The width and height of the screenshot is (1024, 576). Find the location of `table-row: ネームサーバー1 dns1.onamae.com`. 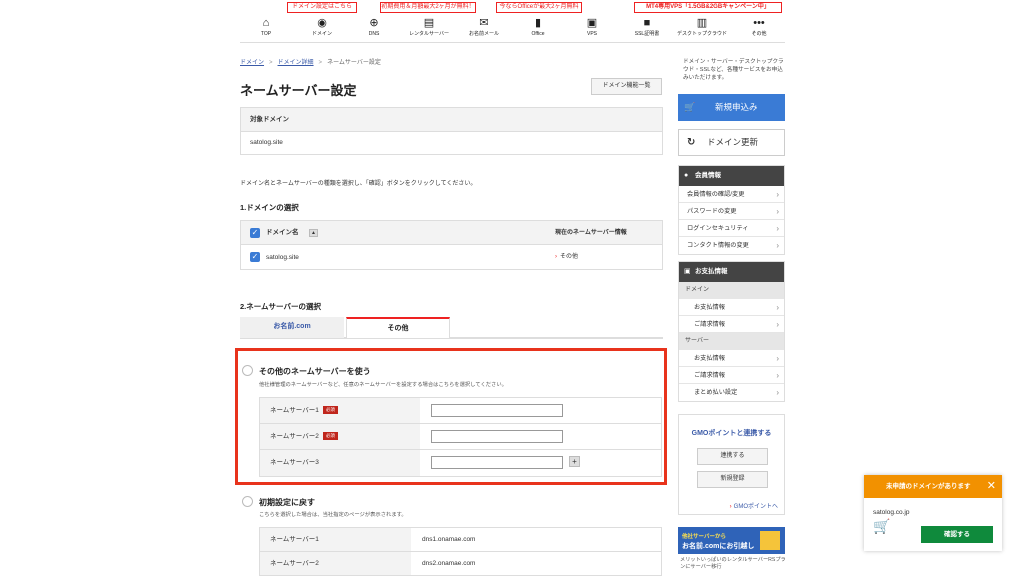

table-row: ネームサーバー1 dns1.onamae.com is located at coordinates (460, 540).